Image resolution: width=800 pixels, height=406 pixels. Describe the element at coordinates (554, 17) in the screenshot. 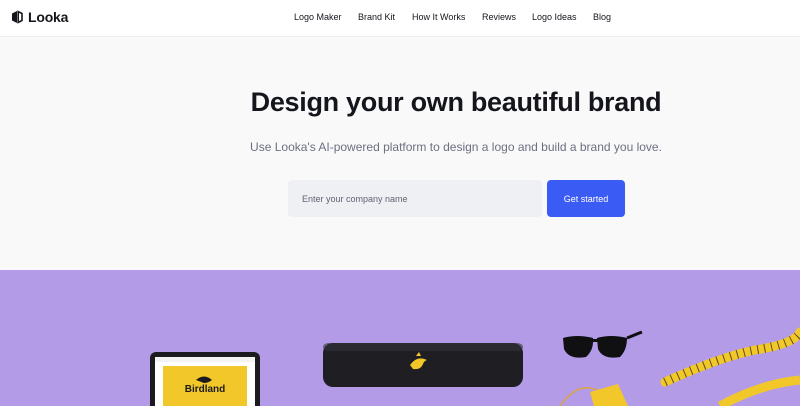

I see `nav-item-logo-ideas: Logo Ideas` at that location.